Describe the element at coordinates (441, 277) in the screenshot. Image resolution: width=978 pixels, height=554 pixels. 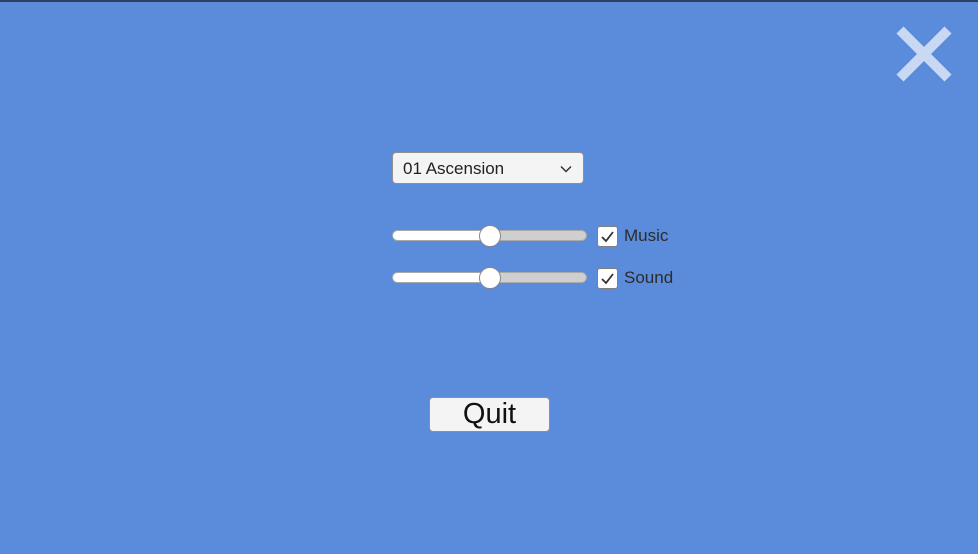
I see `sound-slider-fill` at that location.